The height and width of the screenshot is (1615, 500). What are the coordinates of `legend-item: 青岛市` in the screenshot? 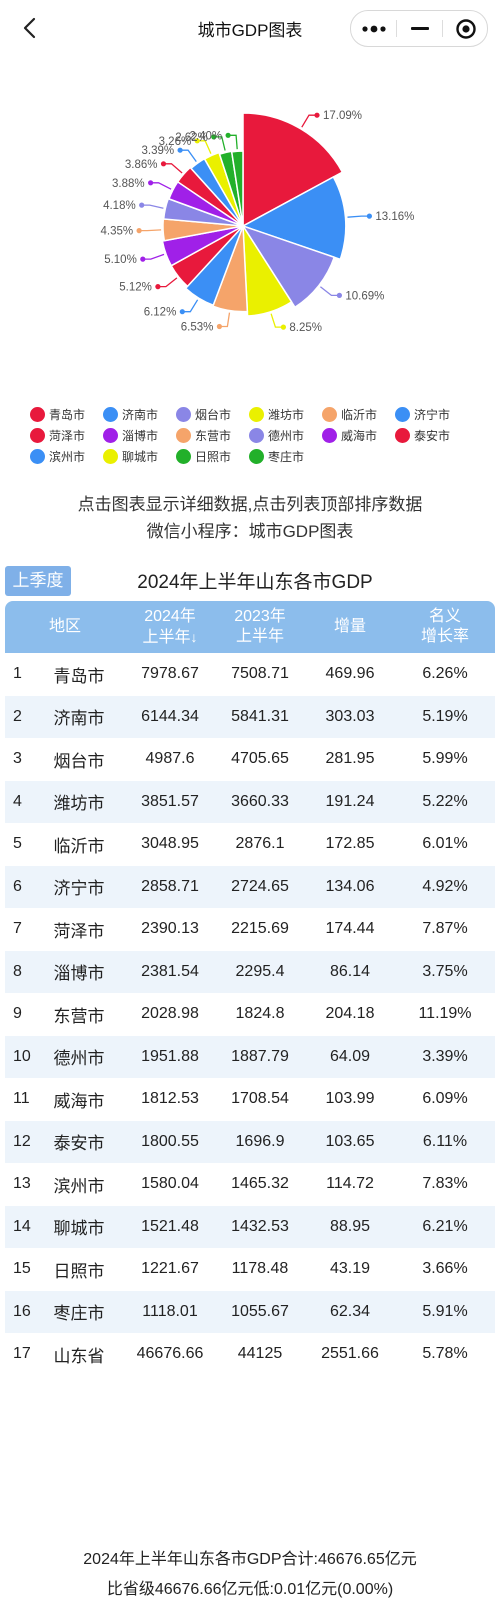 It's located at (66, 414).